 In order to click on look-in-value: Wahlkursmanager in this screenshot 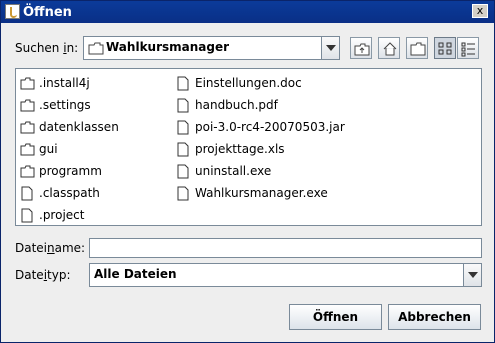, I will do `click(168, 47)`.